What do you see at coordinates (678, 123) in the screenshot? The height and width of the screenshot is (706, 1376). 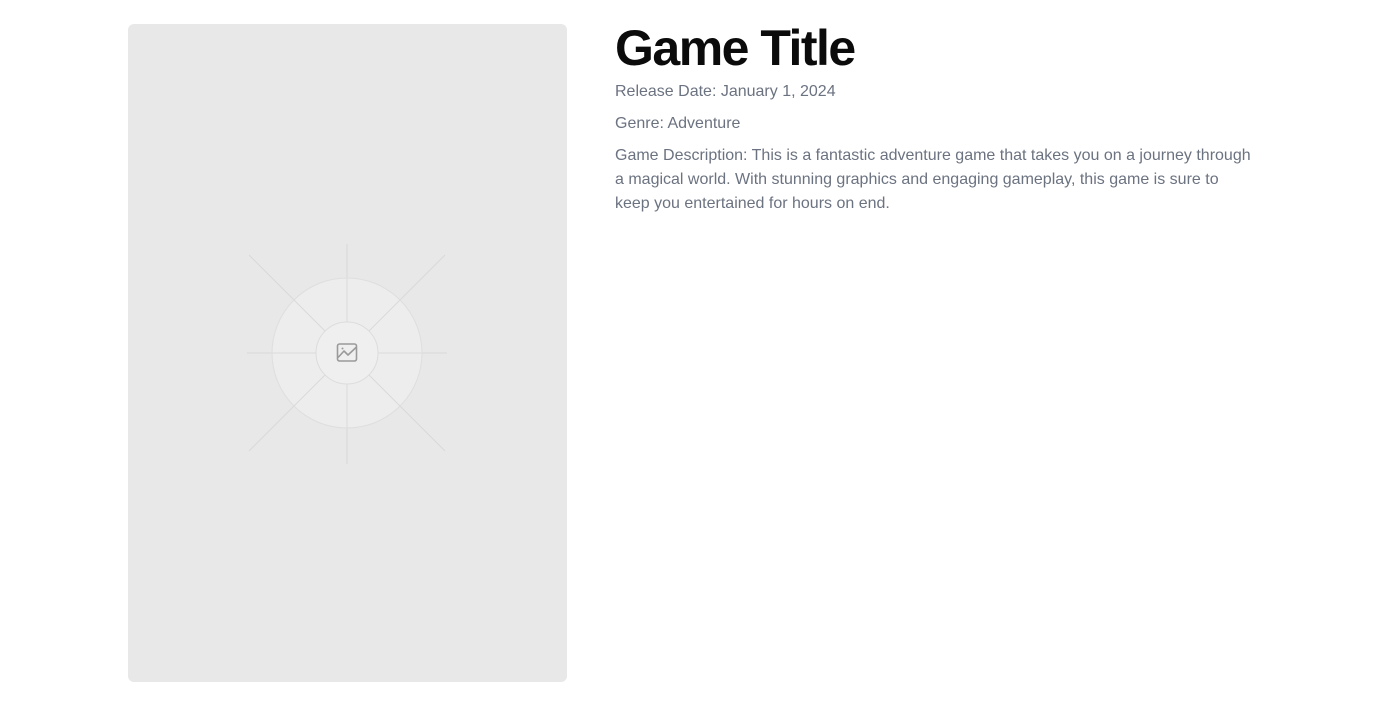 I see `genre: Genre: Adventure` at bounding box center [678, 123].